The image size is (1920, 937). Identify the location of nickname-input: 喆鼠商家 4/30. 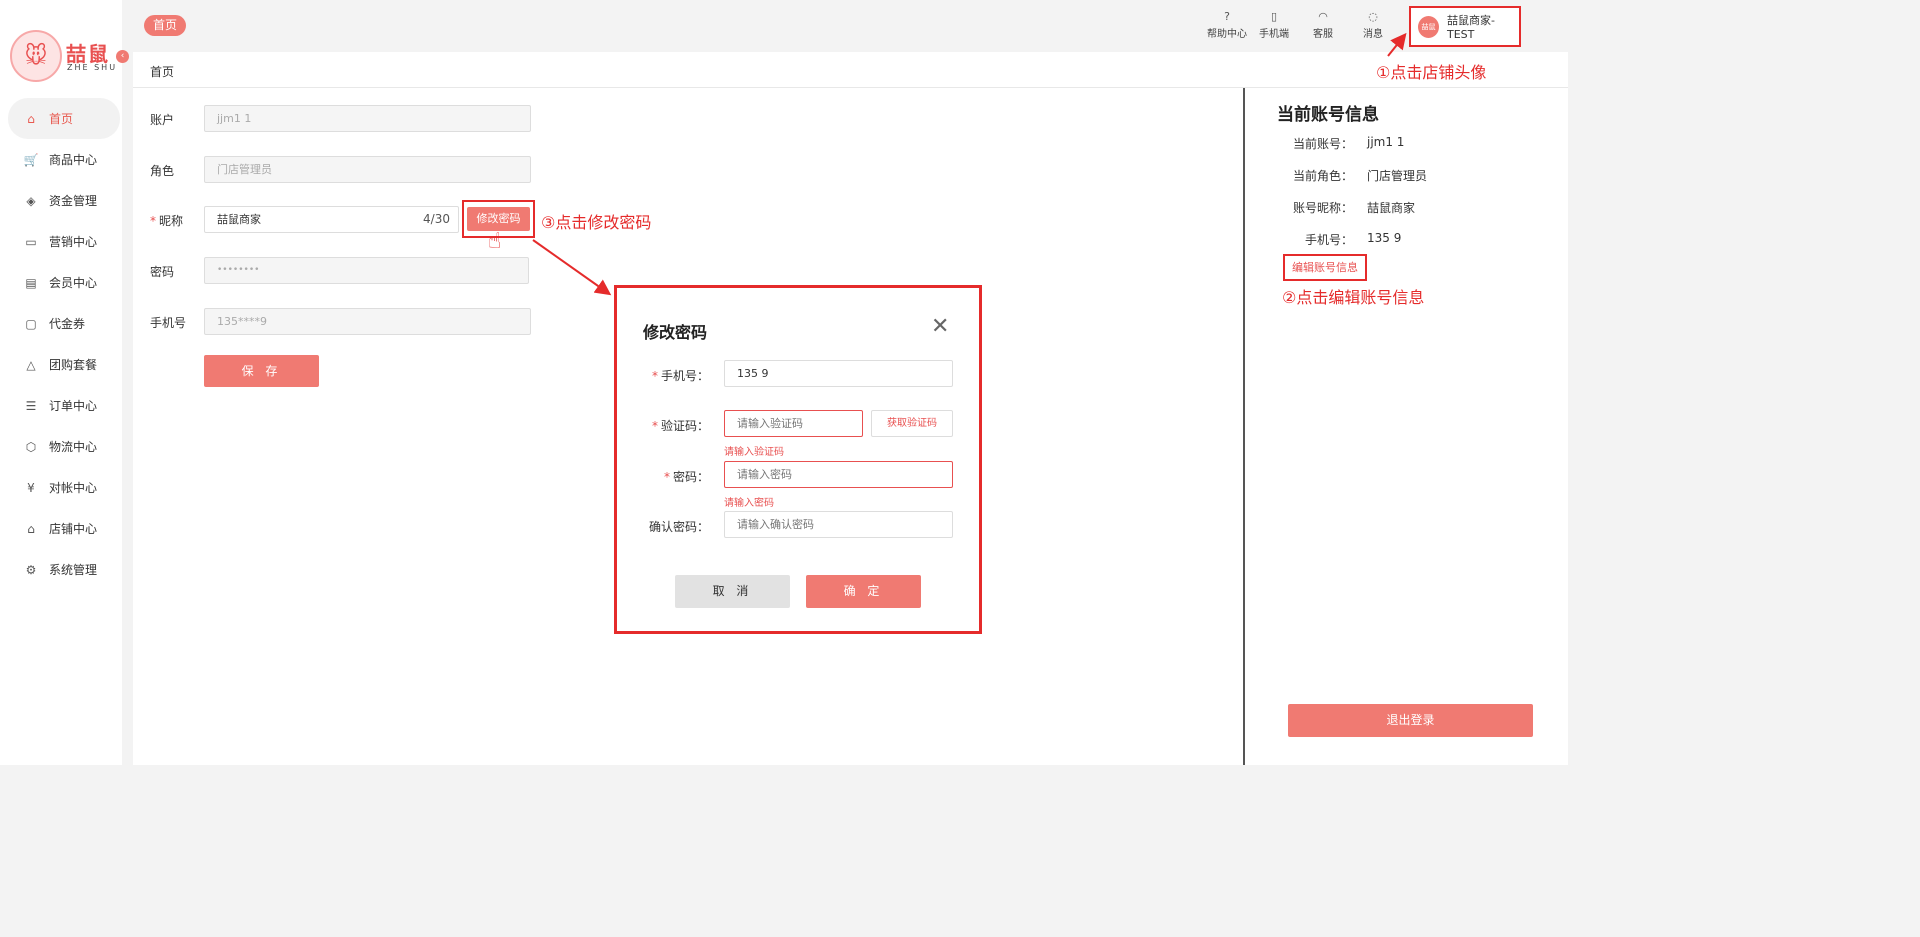
(331, 219).